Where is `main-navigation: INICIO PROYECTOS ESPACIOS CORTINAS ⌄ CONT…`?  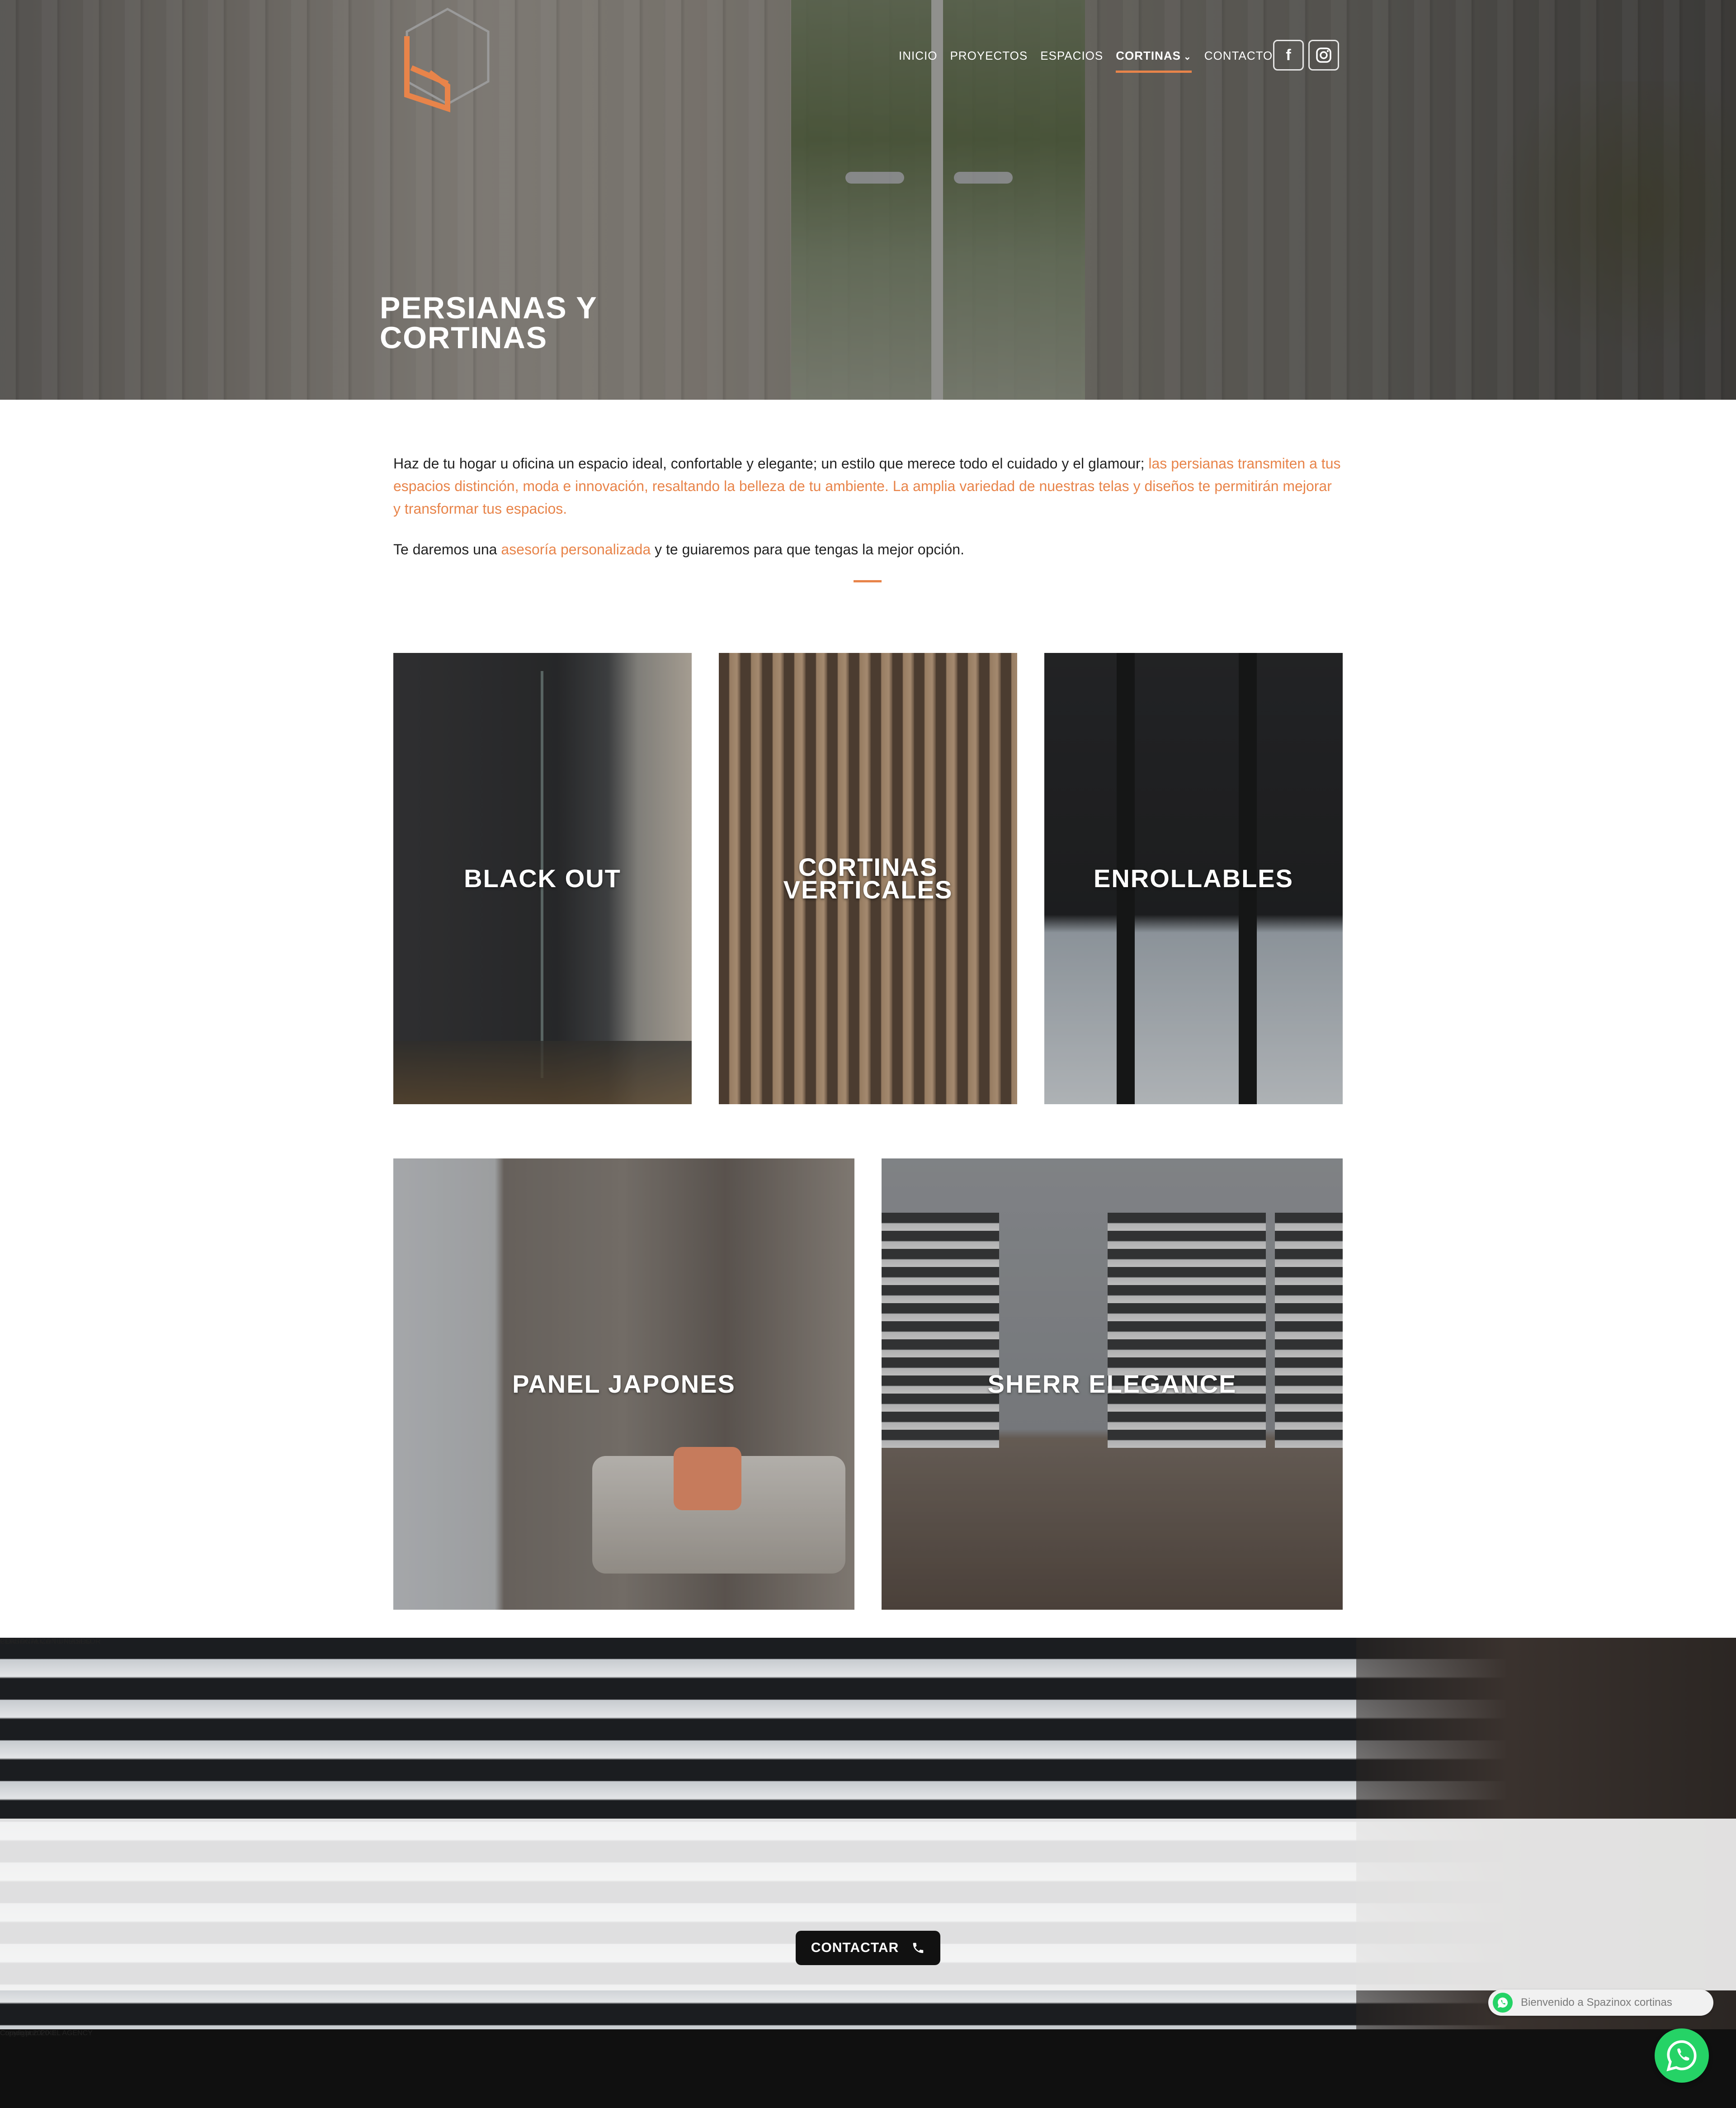
main-navigation: INICIO PROYECTOS ESPACIOS CORTINAS ⌄ CONT… is located at coordinates (1086, 61).